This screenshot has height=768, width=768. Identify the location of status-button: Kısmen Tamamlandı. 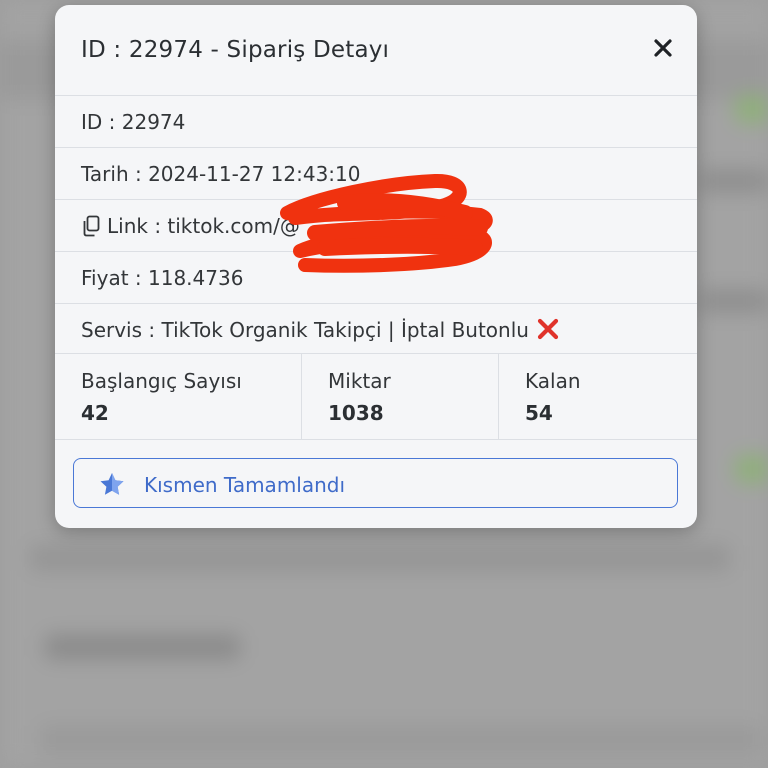
(375, 483).